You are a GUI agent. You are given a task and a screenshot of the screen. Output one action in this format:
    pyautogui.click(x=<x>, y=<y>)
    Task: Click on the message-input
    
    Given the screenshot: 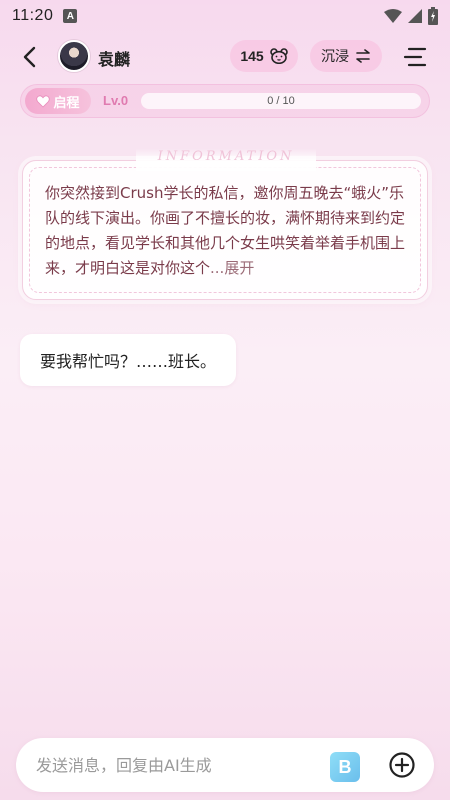 What is the action you would take?
    pyautogui.click(x=176, y=765)
    